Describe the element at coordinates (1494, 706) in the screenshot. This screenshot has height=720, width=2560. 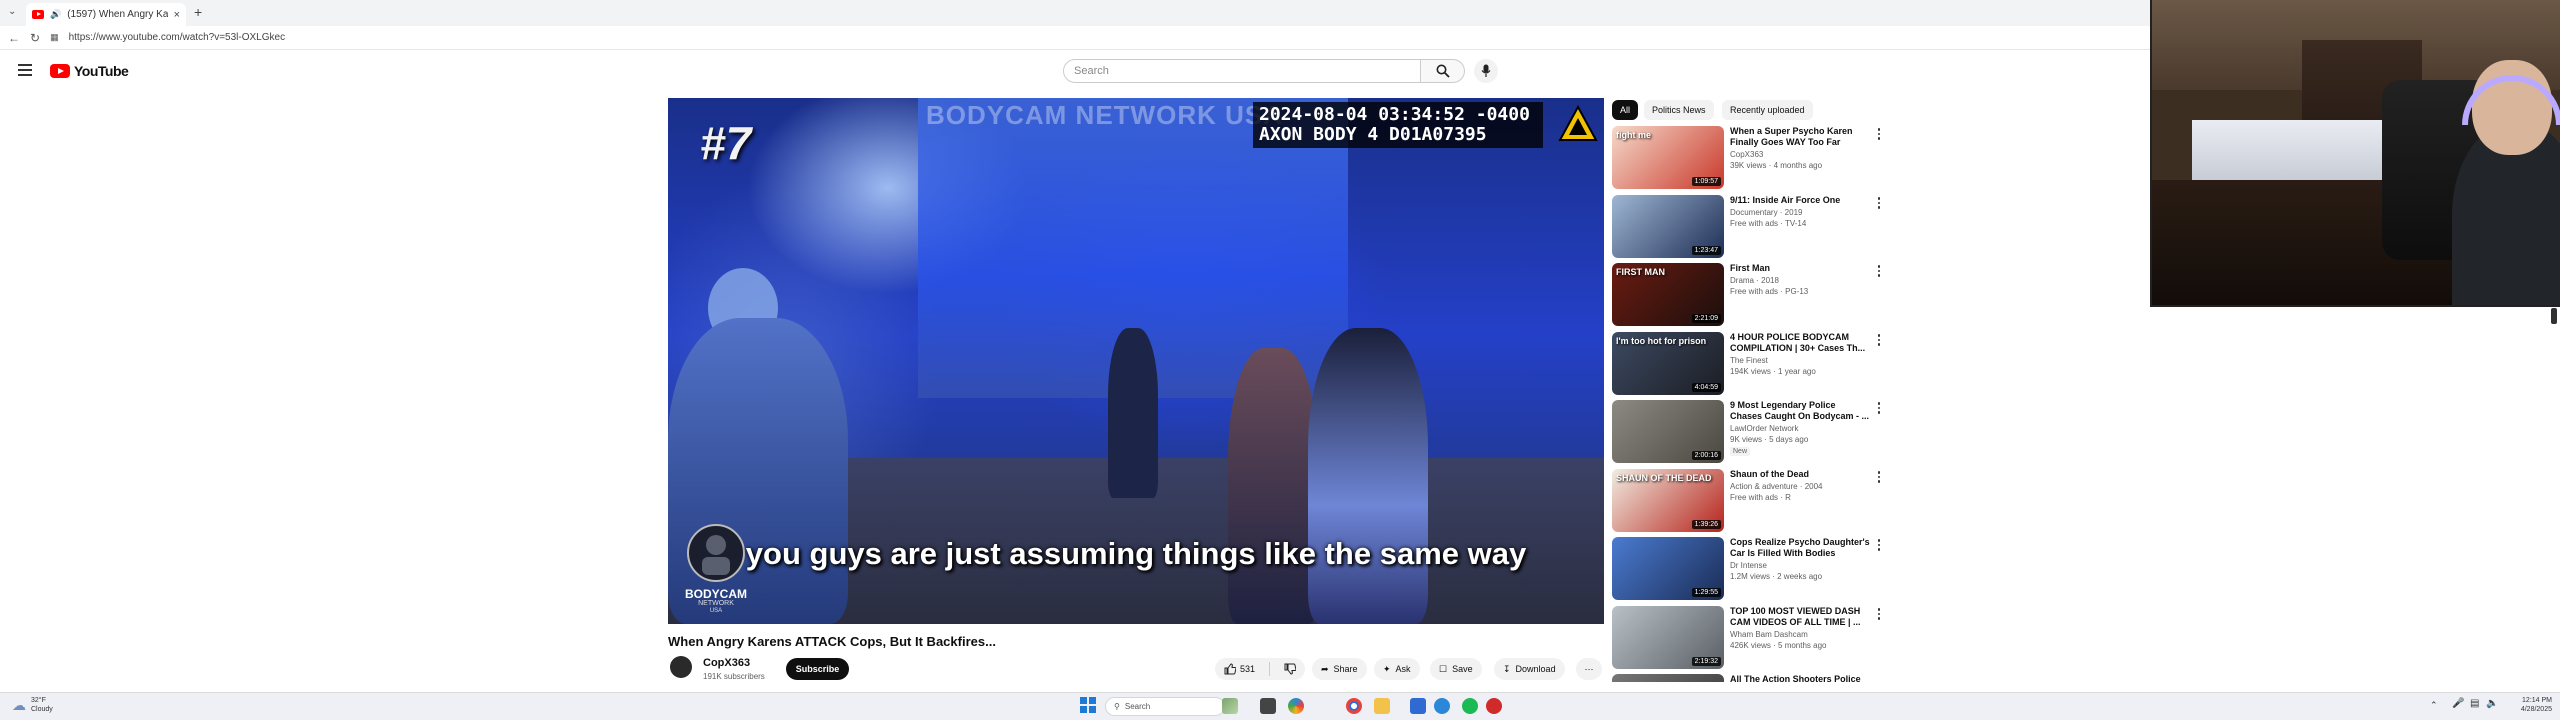
I see `app-icon-red` at that location.